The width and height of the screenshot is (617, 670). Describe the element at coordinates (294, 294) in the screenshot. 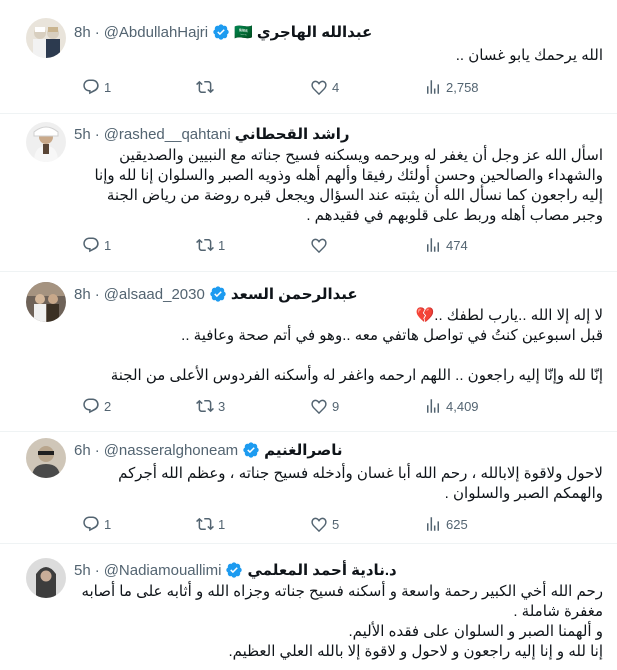

I see `display-name: عبدالرحمن السعد` at that location.